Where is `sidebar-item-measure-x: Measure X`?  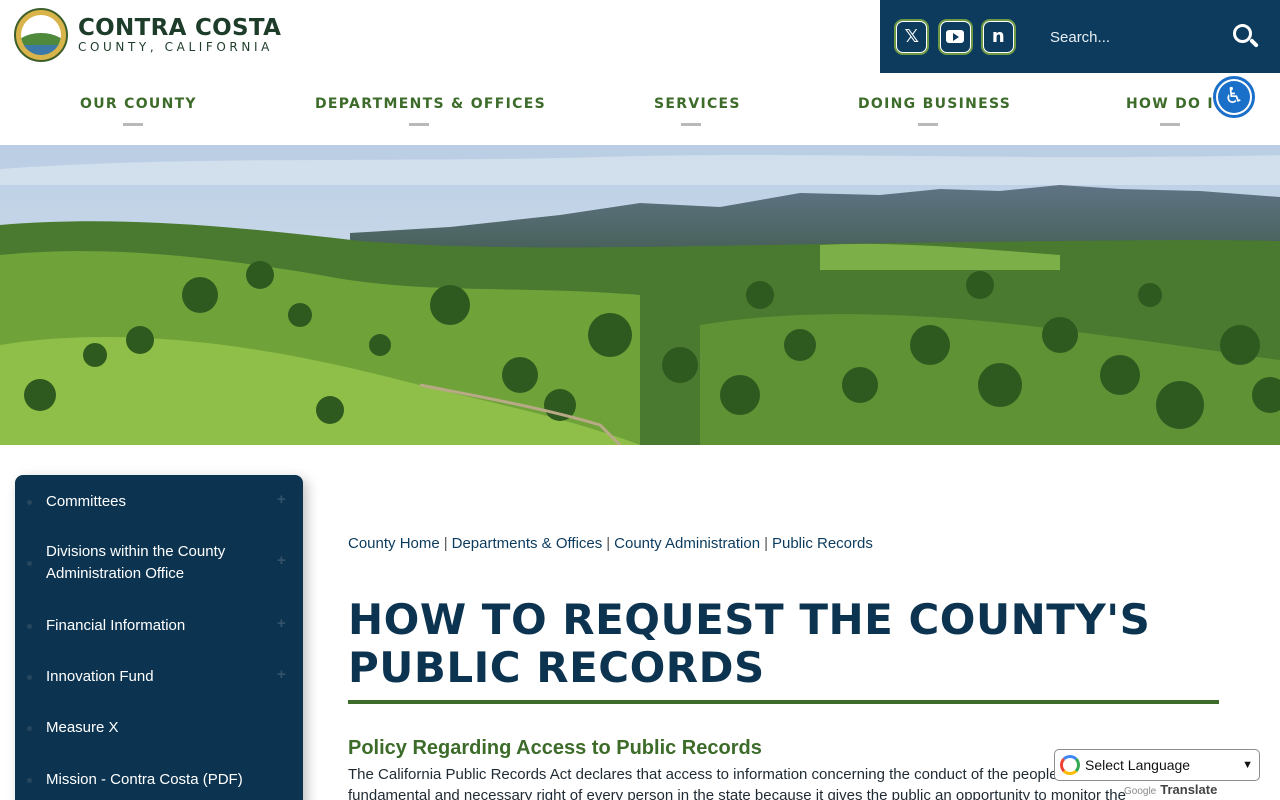 sidebar-item-measure-x: Measure X is located at coordinates (159, 728).